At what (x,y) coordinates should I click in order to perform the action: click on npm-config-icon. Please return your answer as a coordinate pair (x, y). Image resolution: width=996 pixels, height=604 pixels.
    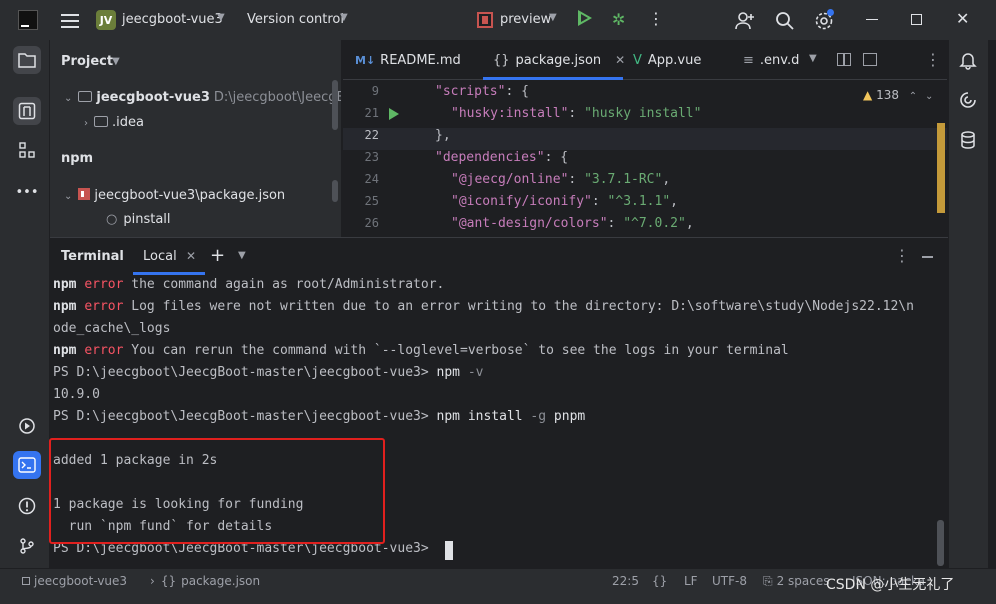
    Looking at the image, I should click on (485, 20).